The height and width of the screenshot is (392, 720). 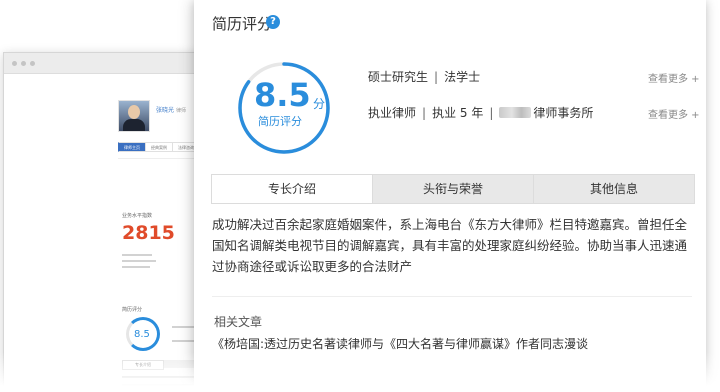 I want to click on practice-years: 执业 5 年, so click(x=458, y=113).